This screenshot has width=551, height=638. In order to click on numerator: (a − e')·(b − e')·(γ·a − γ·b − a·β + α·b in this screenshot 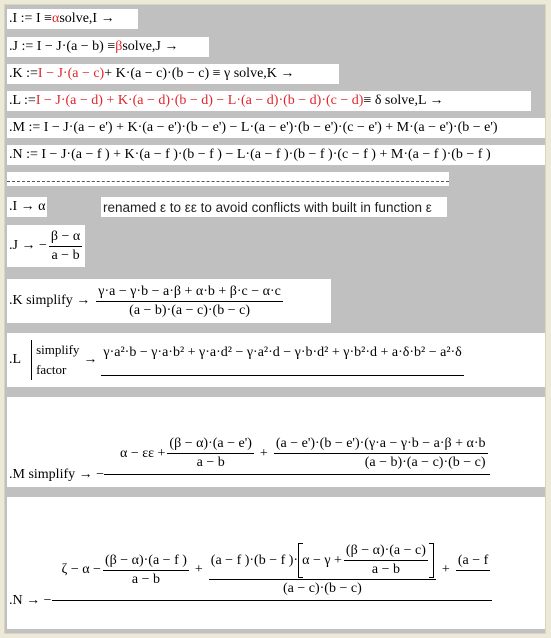, I will do `click(380, 443)`.